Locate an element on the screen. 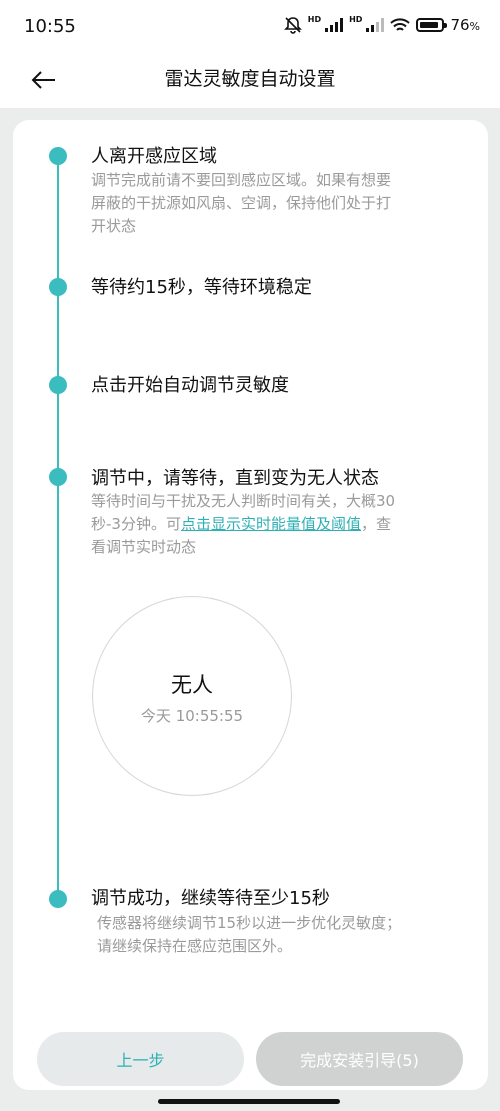 Image resolution: width=500 pixels, height=1111 pixels. home-indicator is located at coordinates (249, 1101).